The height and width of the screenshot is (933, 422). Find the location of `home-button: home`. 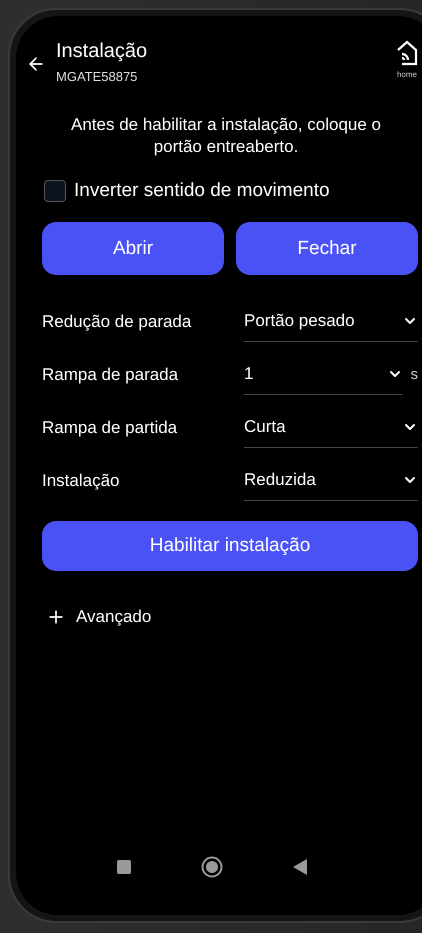

home-button: home is located at coordinates (407, 59).